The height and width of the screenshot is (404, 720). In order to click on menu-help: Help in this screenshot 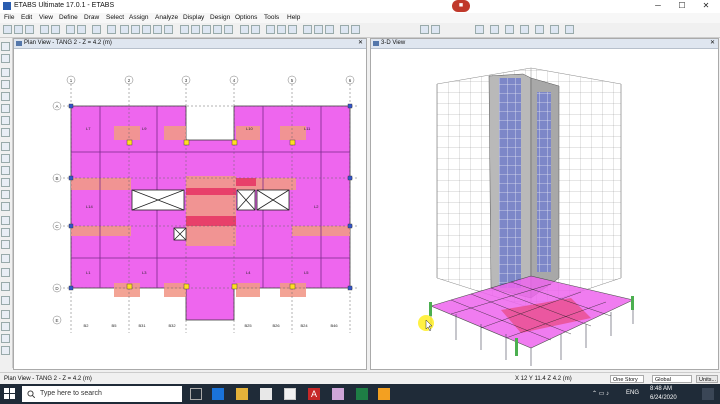, I will do `click(293, 18)`.